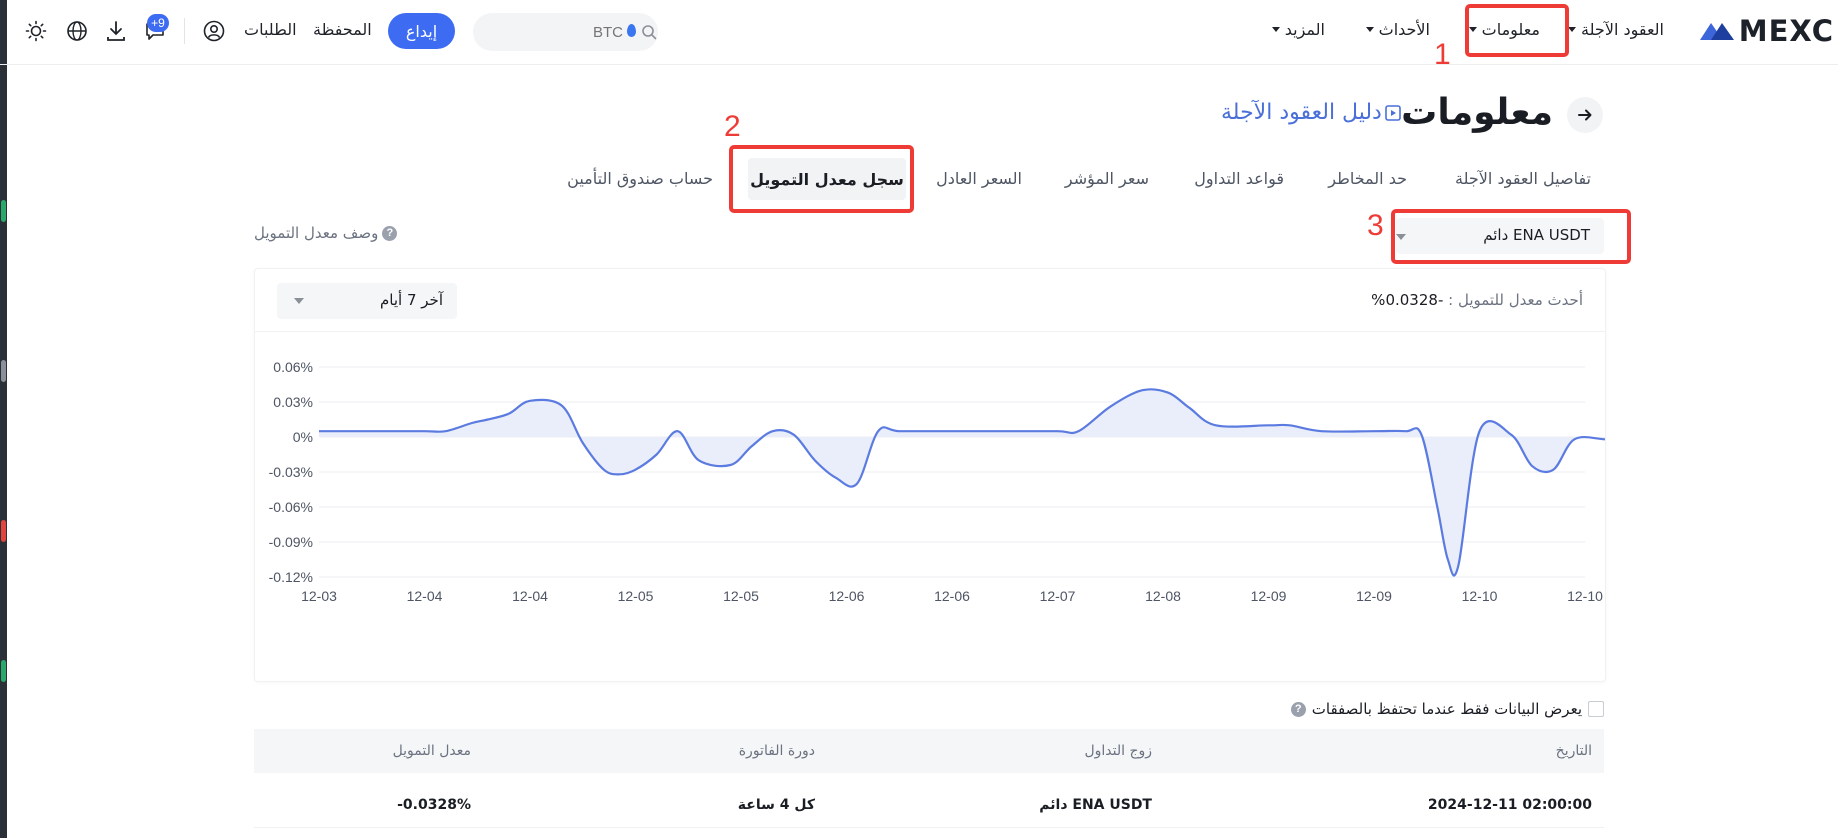  I want to click on language-button, so click(77, 31).